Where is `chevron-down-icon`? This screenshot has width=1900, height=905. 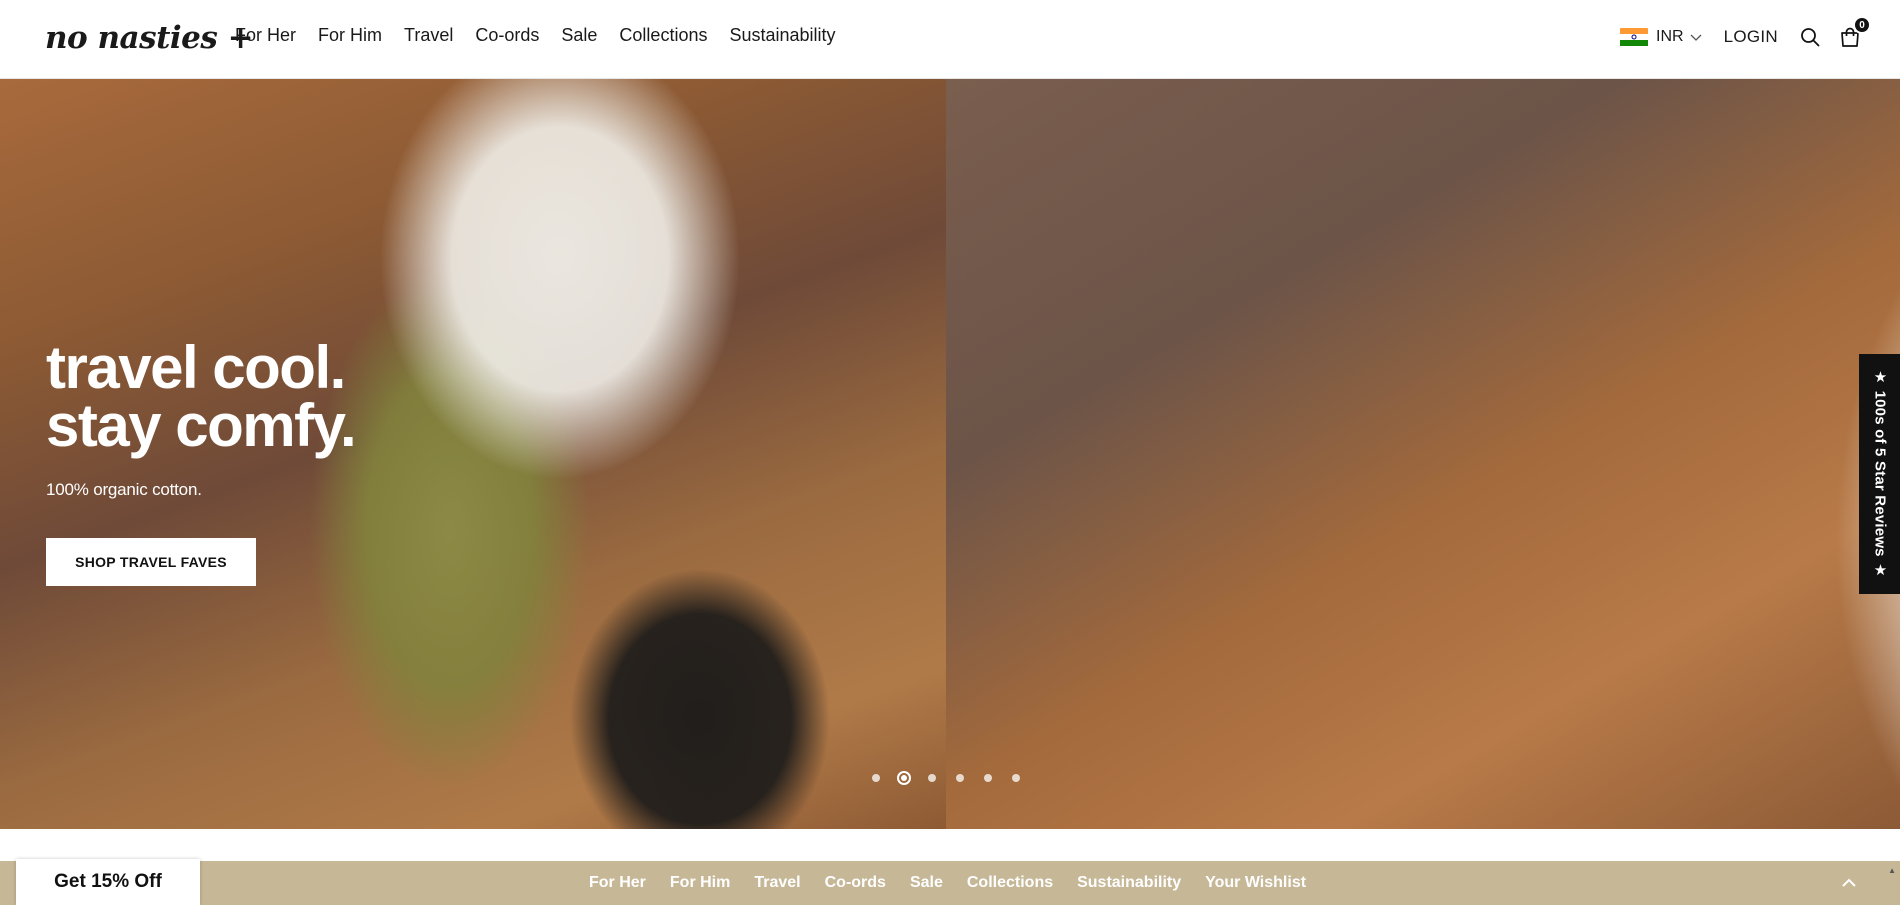 chevron-down-icon is located at coordinates (1696, 37).